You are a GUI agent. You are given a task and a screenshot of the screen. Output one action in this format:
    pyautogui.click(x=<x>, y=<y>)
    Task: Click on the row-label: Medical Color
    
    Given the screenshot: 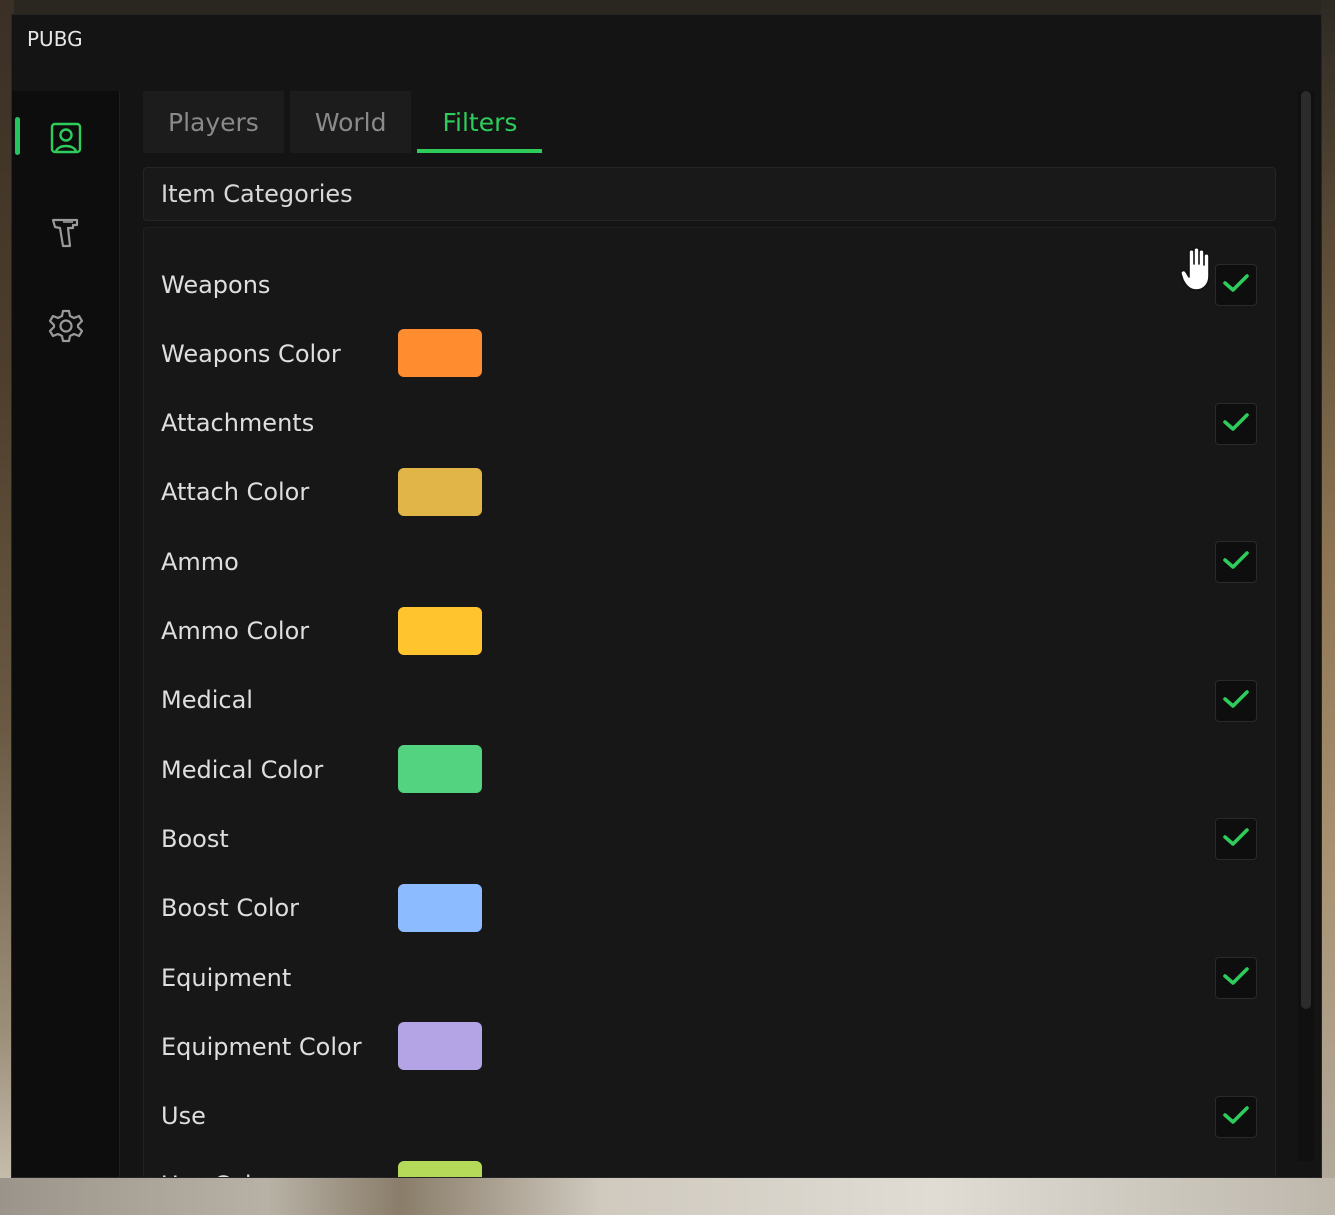 What is the action you would take?
    pyautogui.click(x=242, y=769)
    